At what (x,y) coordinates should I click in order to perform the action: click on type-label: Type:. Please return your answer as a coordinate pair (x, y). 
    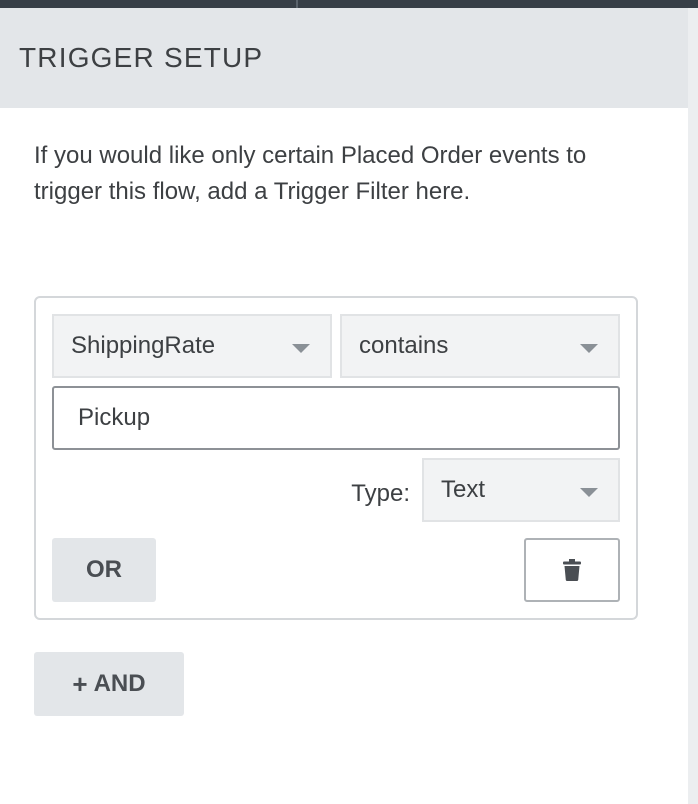
    Looking at the image, I should click on (380, 493).